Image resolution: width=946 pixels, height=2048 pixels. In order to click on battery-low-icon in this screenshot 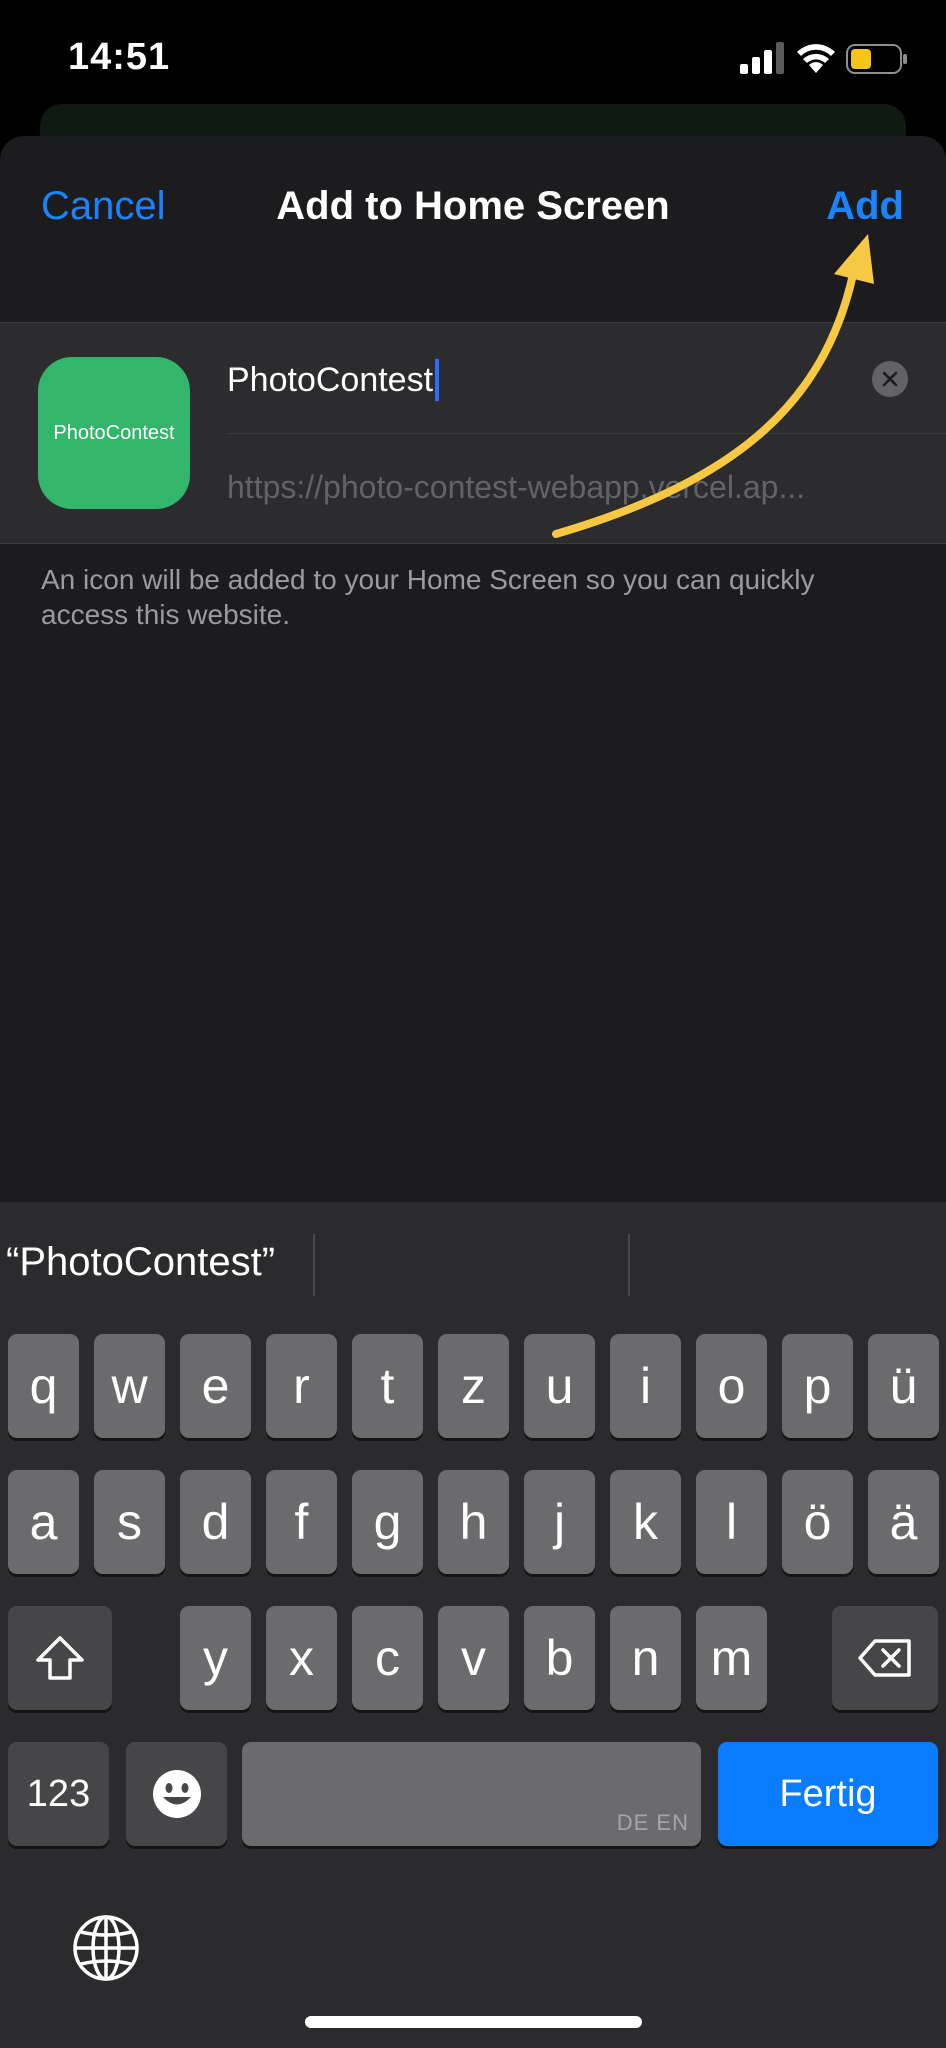, I will do `click(876, 59)`.